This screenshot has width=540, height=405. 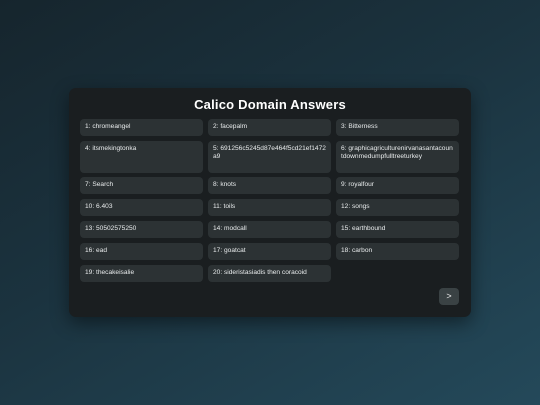 I want to click on answer-cell-18: 18: carbon, so click(x=397, y=251).